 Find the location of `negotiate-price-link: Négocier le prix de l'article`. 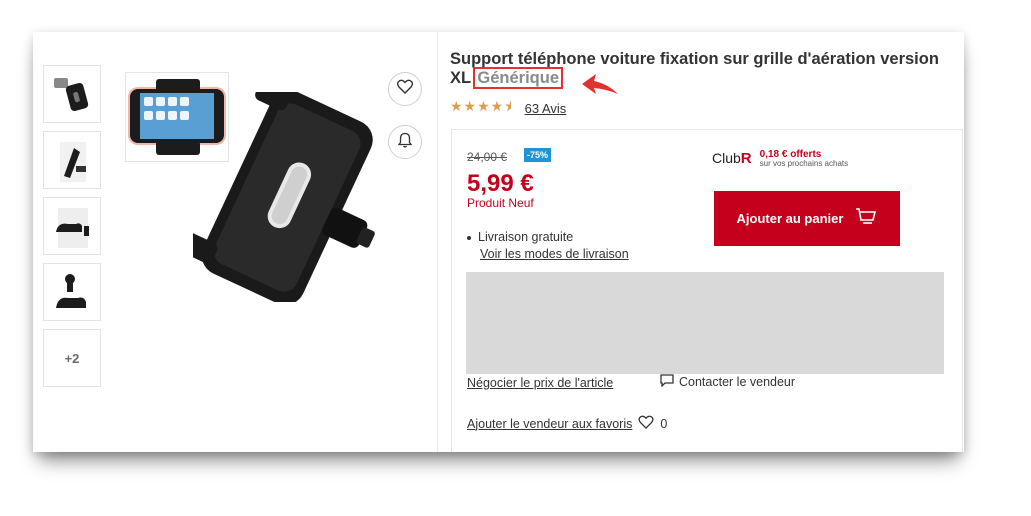

negotiate-price-link: Négocier le prix de l'article is located at coordinates (540, 383).